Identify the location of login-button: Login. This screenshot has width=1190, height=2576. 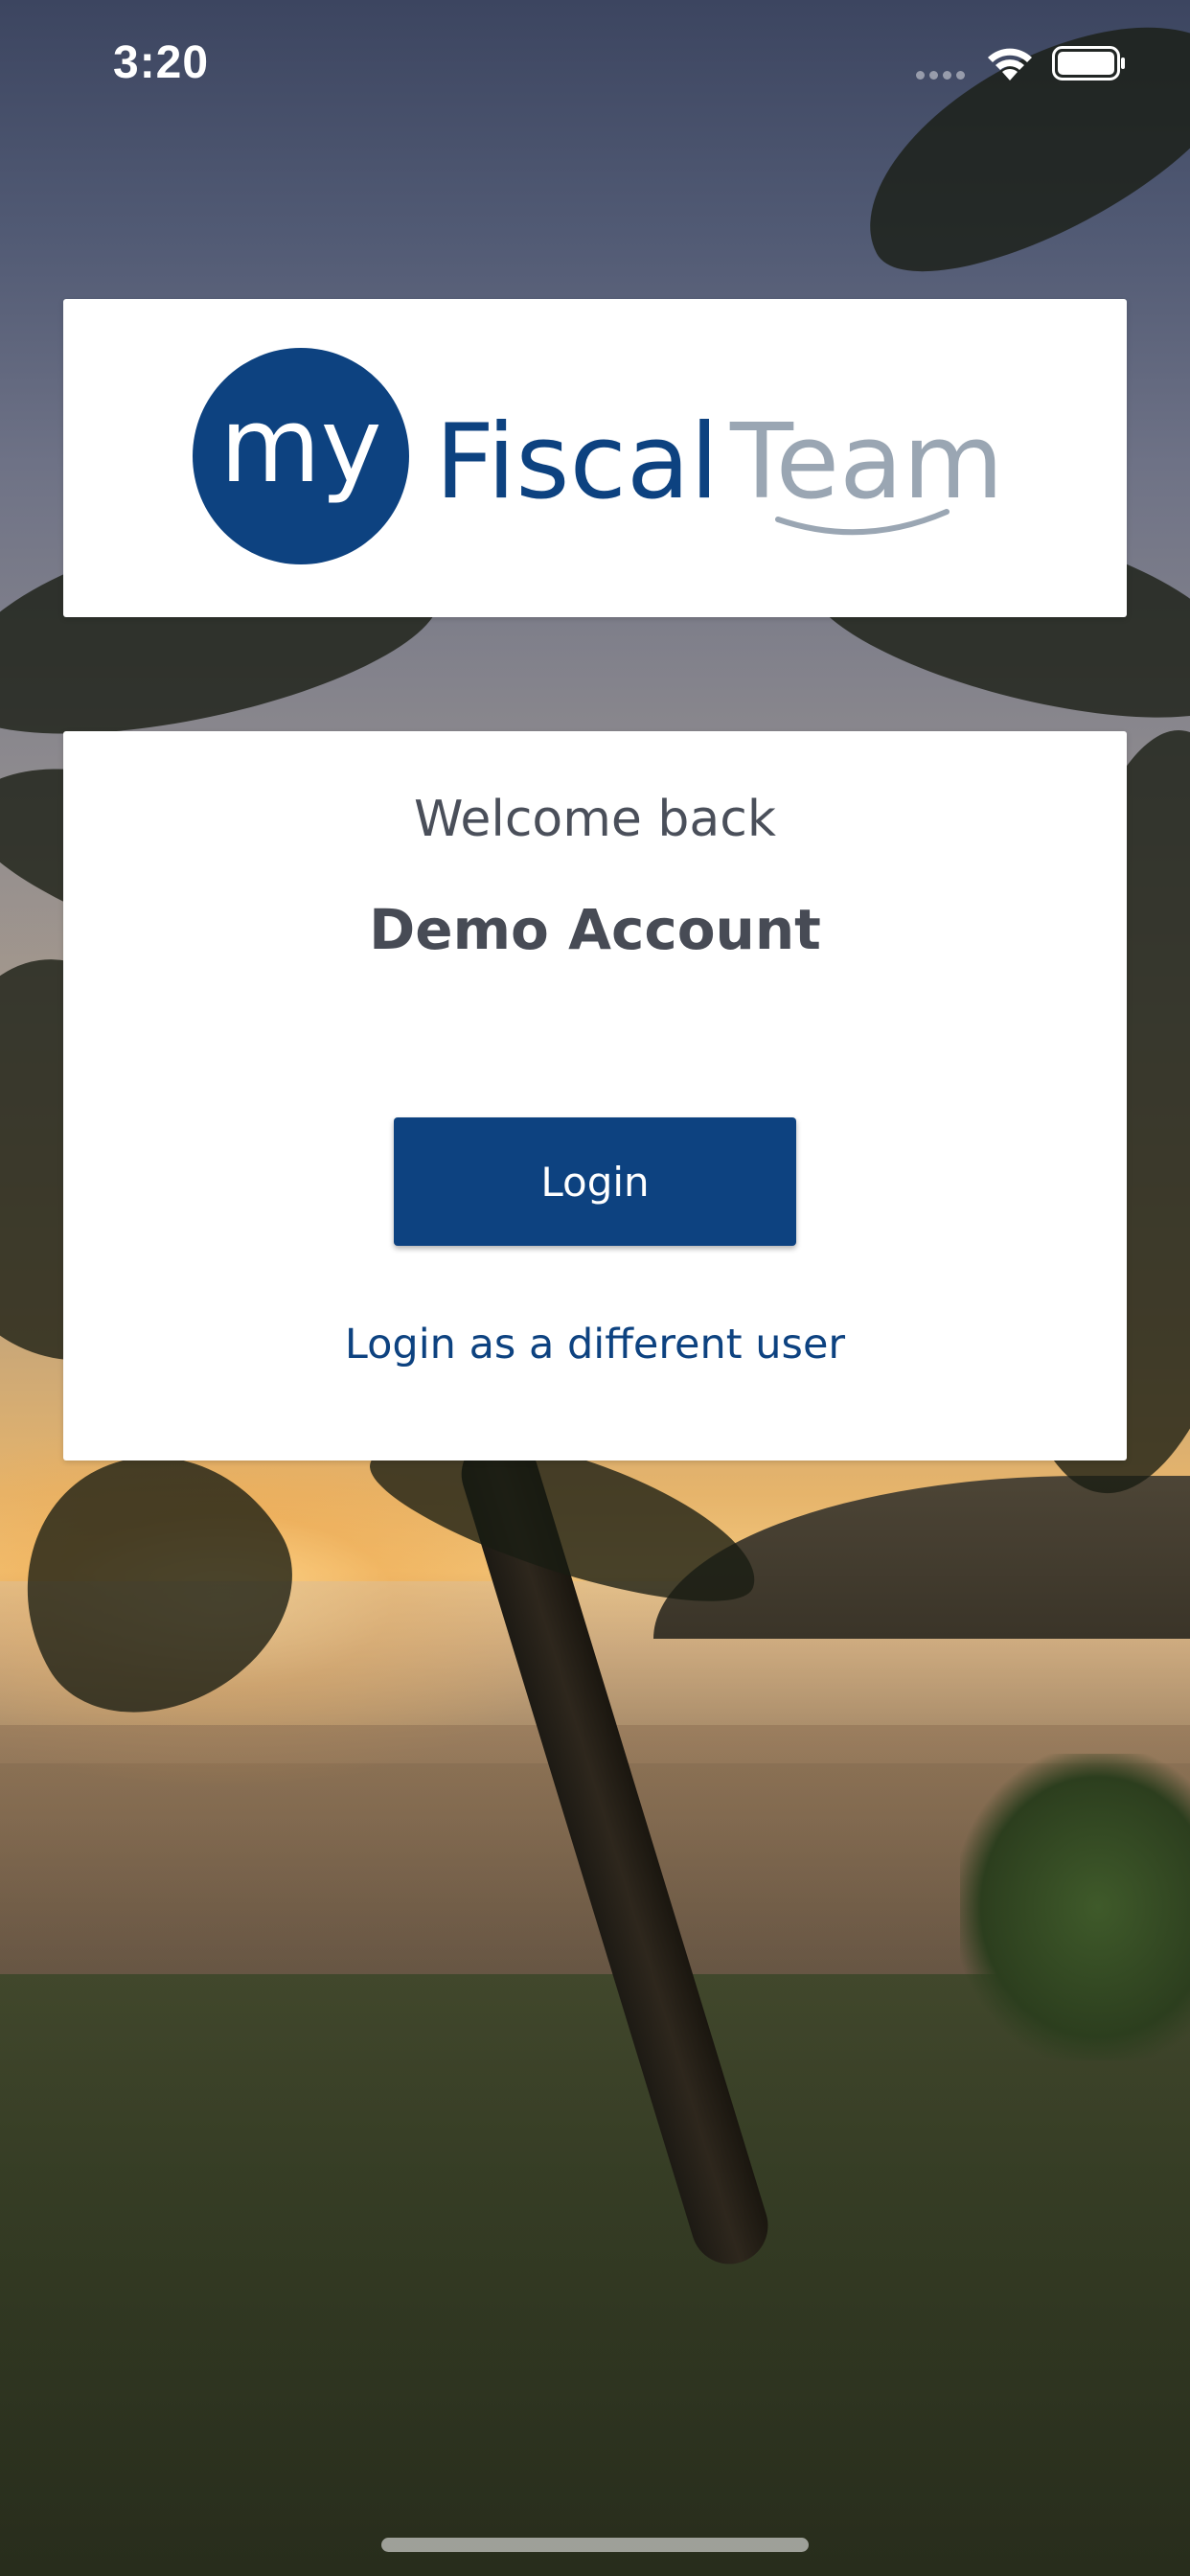
(595, 1181).